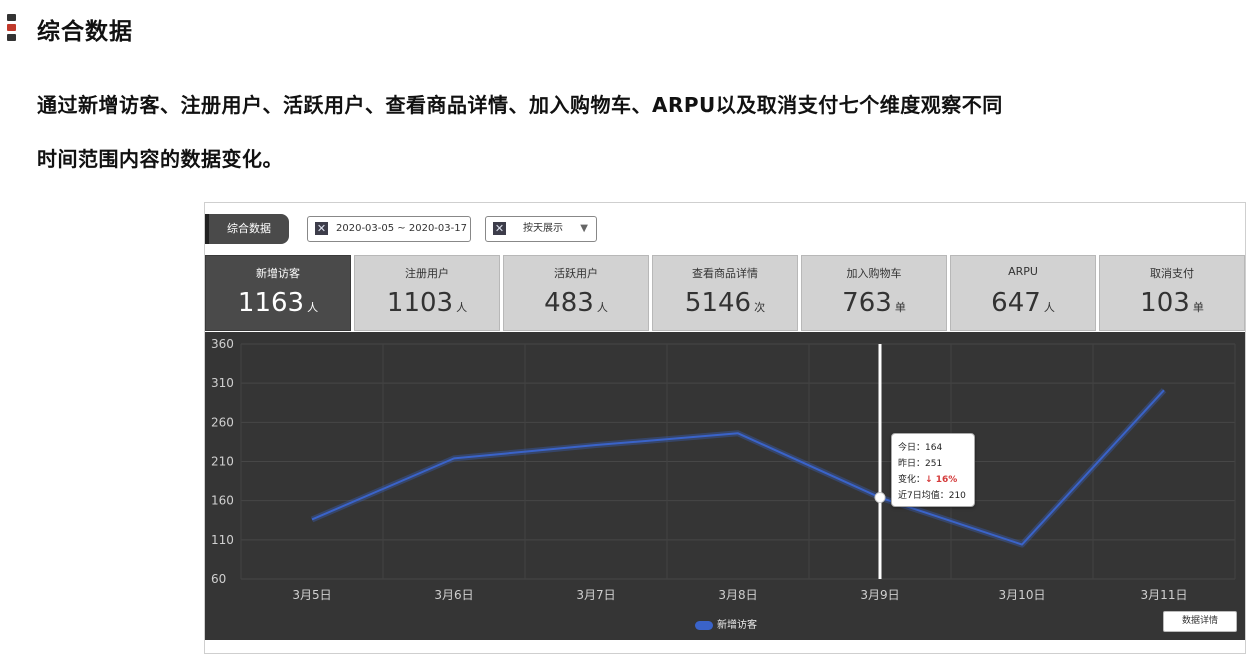  I want to click on metric-value: 103, so click(1165, 303).